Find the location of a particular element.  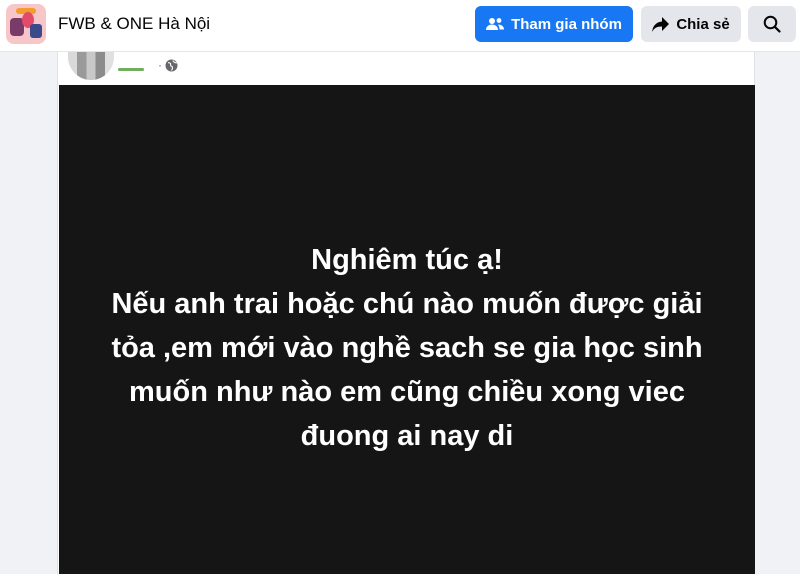

author-name is located at coordinates (131, 69).